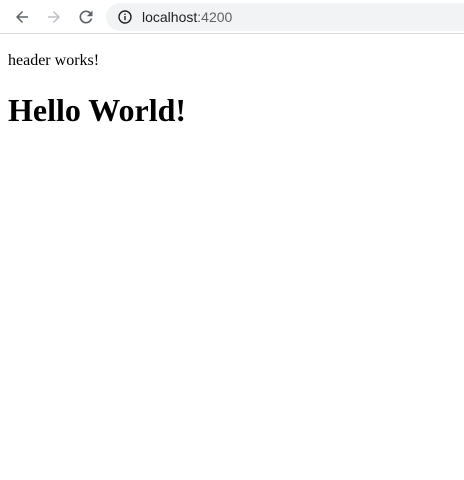  I want to click on arrow-right-icon, so click(54, 17).